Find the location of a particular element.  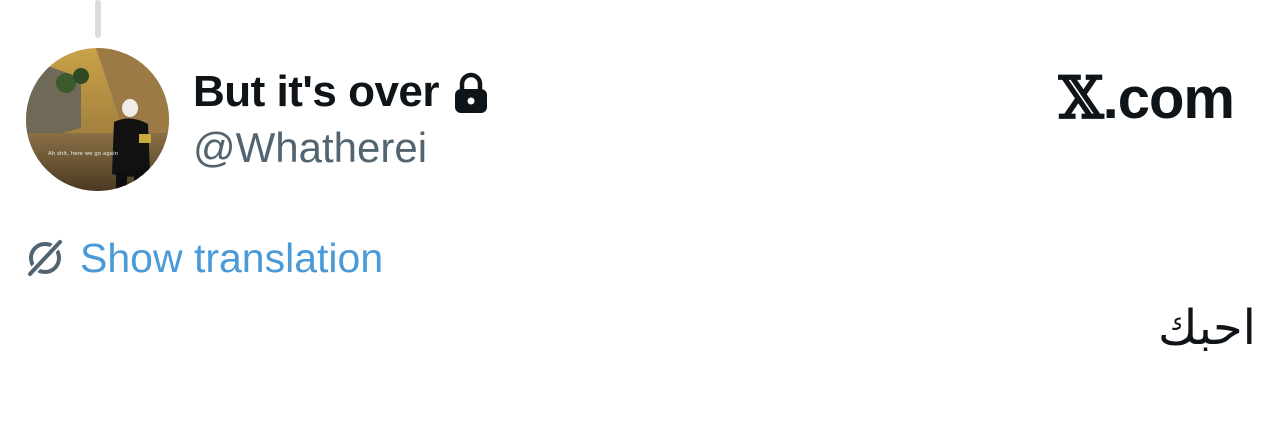

display-name-text: But it's over is located at coordinates (316, 91).